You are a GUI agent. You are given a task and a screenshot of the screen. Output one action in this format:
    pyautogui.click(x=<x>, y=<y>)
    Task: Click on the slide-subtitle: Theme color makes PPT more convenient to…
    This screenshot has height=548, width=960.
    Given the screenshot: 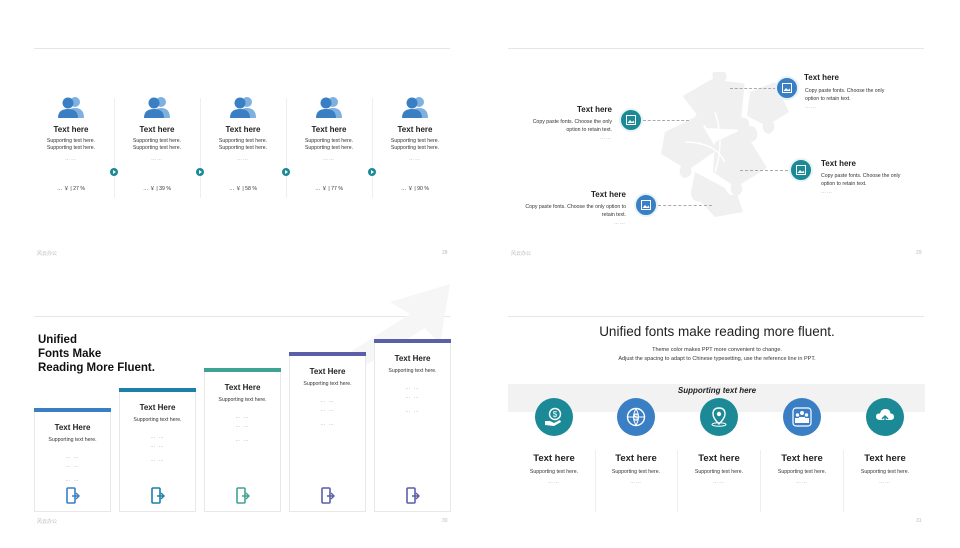 What is the action you would take?
    pyautogui.click(x=717, y=350)
    